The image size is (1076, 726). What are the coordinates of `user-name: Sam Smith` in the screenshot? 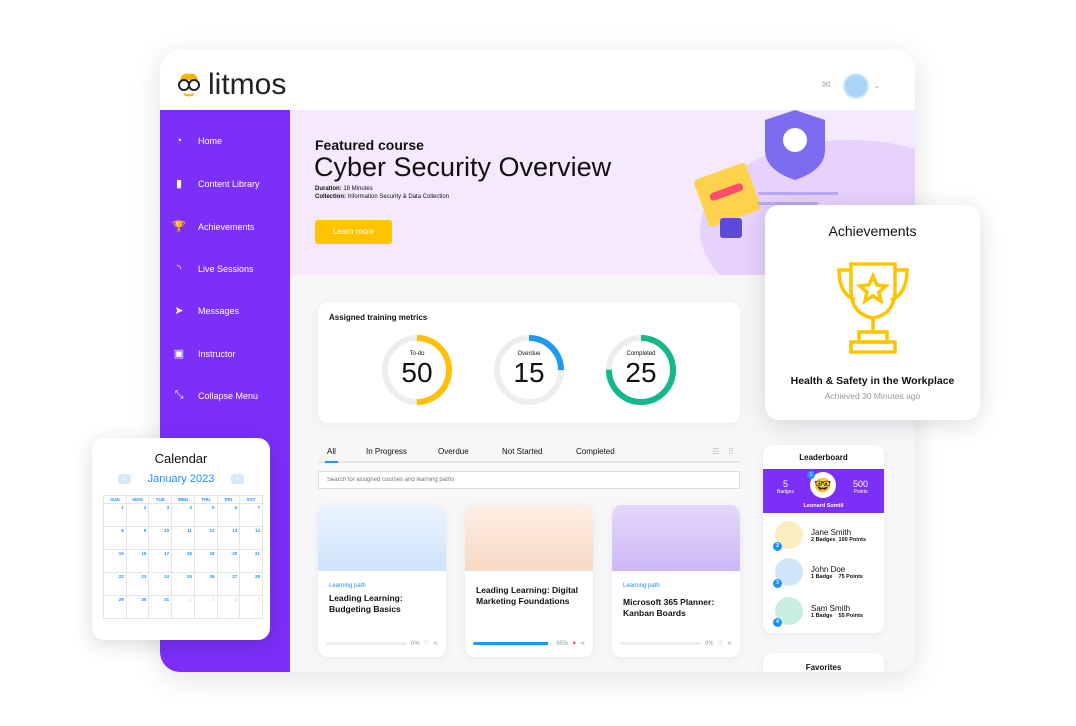 It's located at (831, 608).